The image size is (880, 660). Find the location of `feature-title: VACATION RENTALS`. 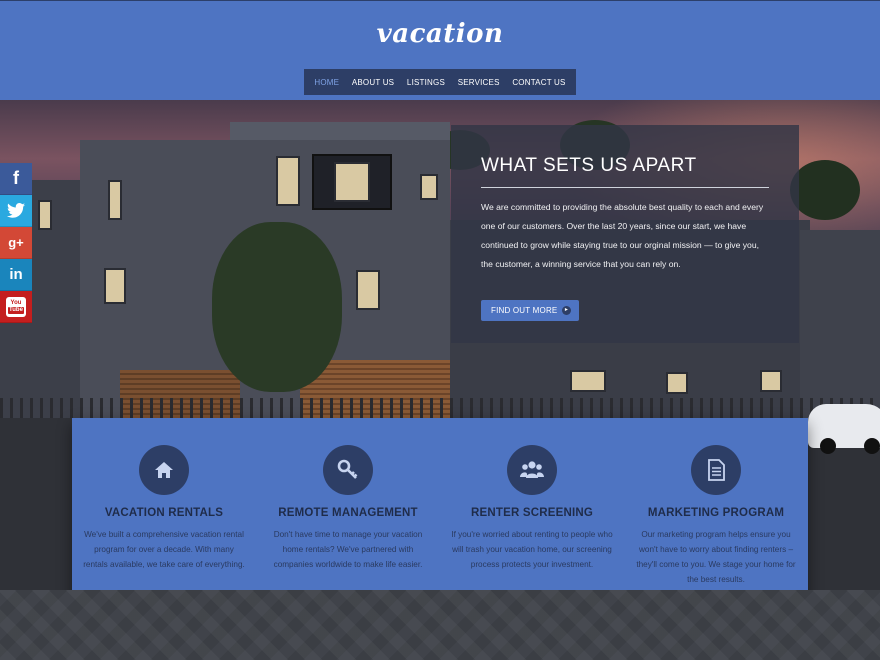

feature-title: VACATION RENTALS is located at coordinates (164, 513).